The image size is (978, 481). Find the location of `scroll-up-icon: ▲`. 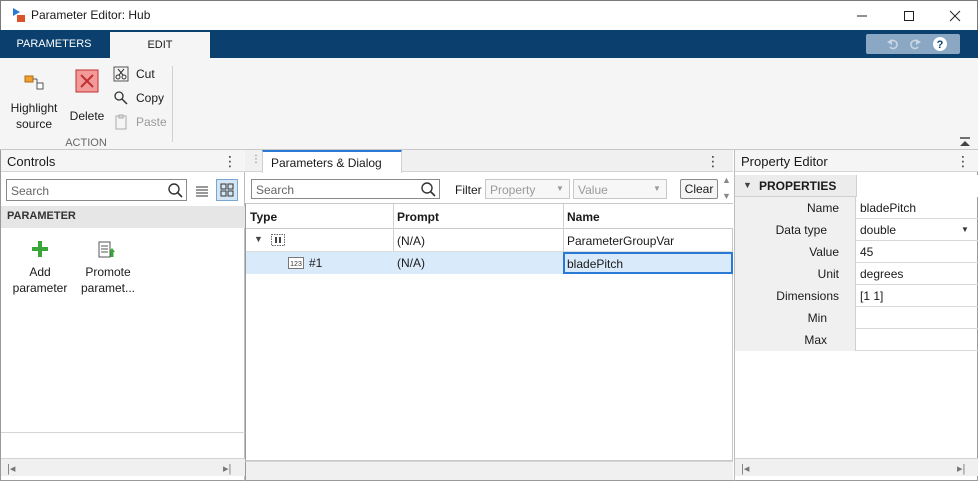

scroll-up-icon: ▲ is located at coordinates (726, 180).